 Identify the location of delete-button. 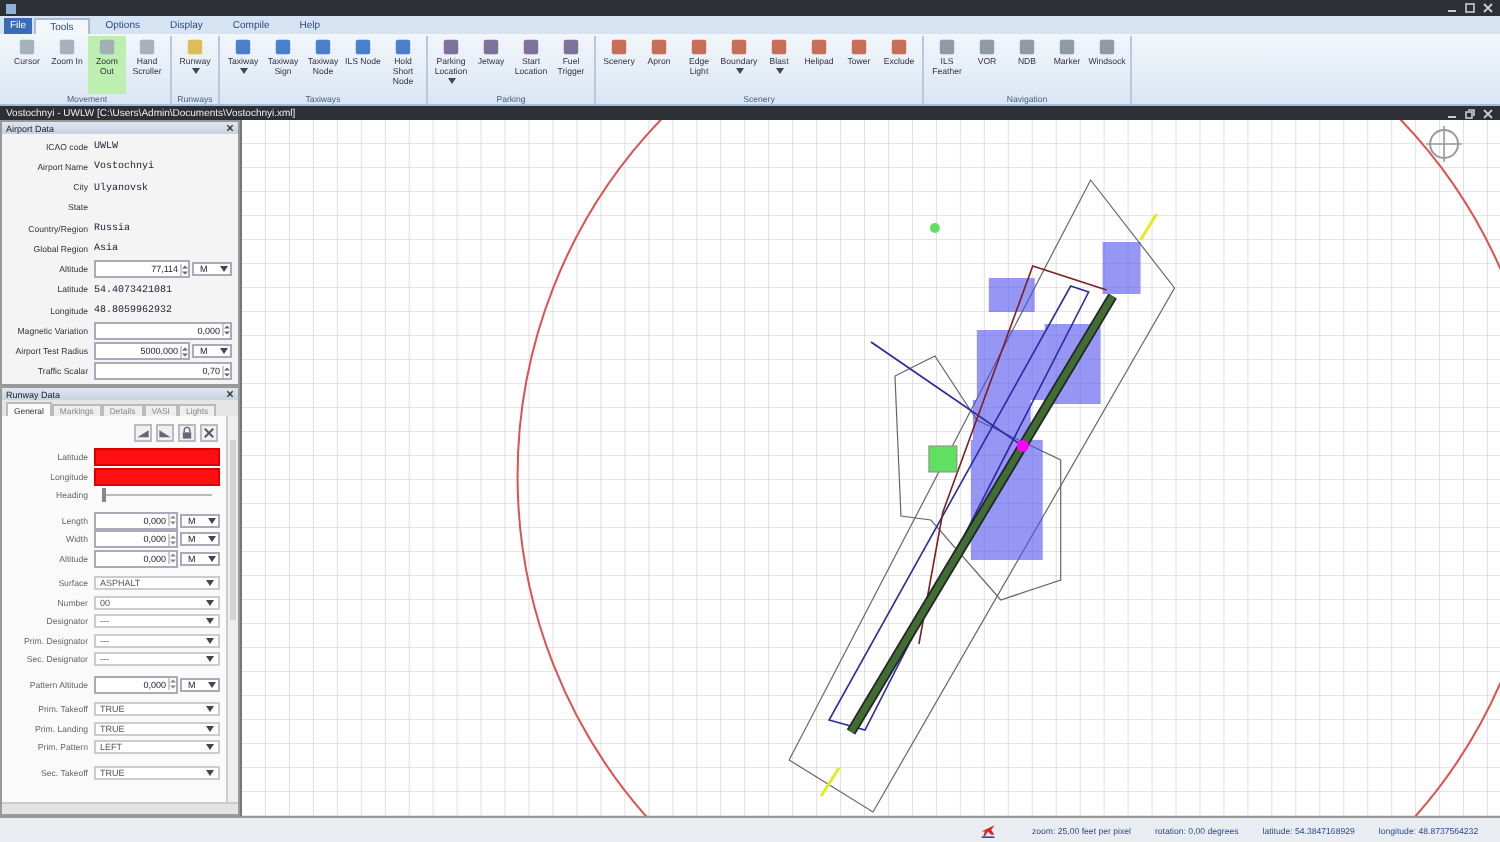
(209, 433).